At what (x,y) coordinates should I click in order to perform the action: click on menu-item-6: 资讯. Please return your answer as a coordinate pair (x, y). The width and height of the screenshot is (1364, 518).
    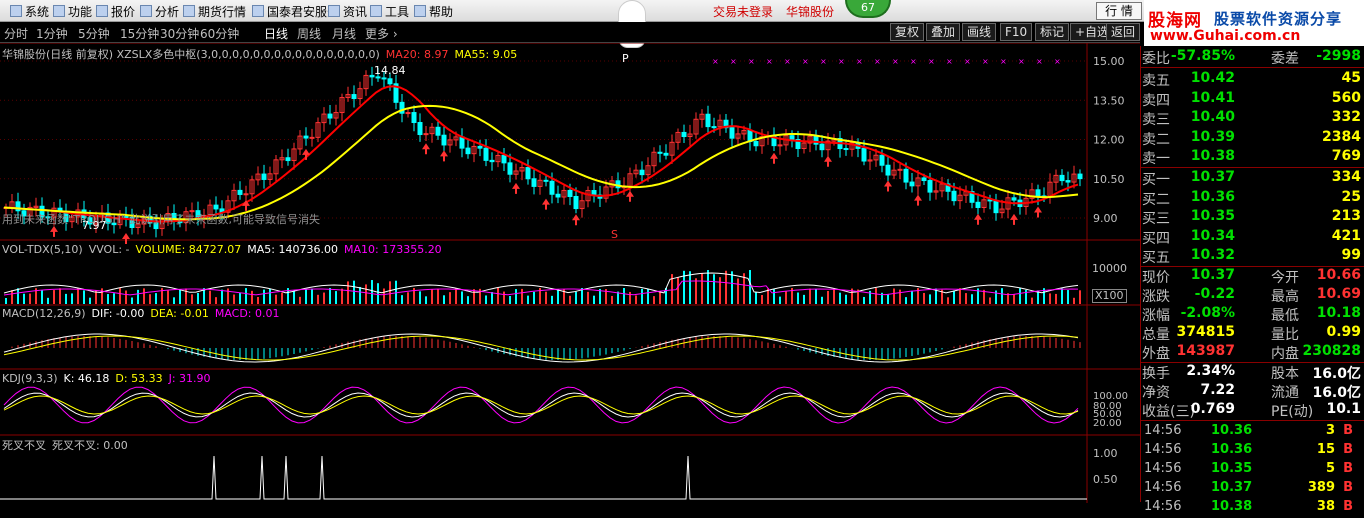
    Looking at the image, I should click on (355, 11).